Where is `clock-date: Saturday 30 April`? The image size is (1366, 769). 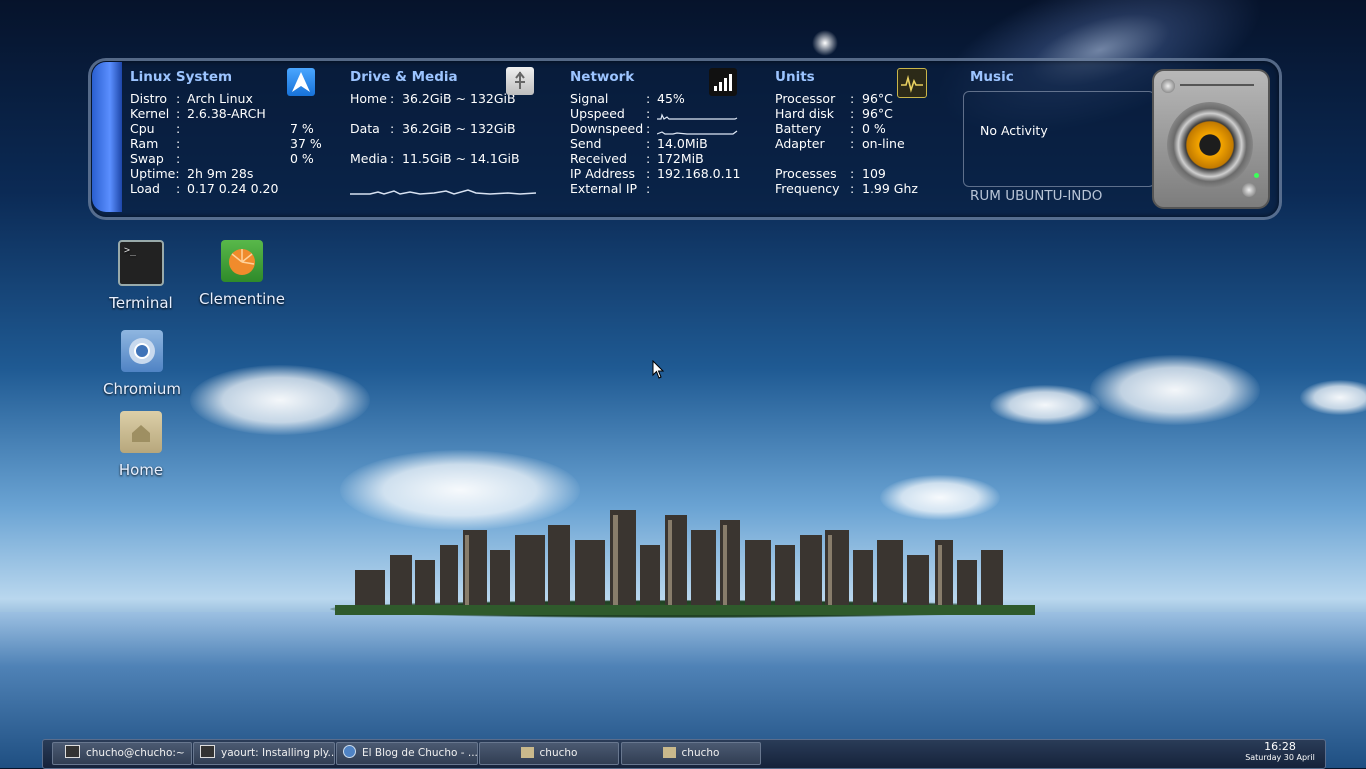 clock-date: Saturday 30 April is located at coordinates (1280, 757).